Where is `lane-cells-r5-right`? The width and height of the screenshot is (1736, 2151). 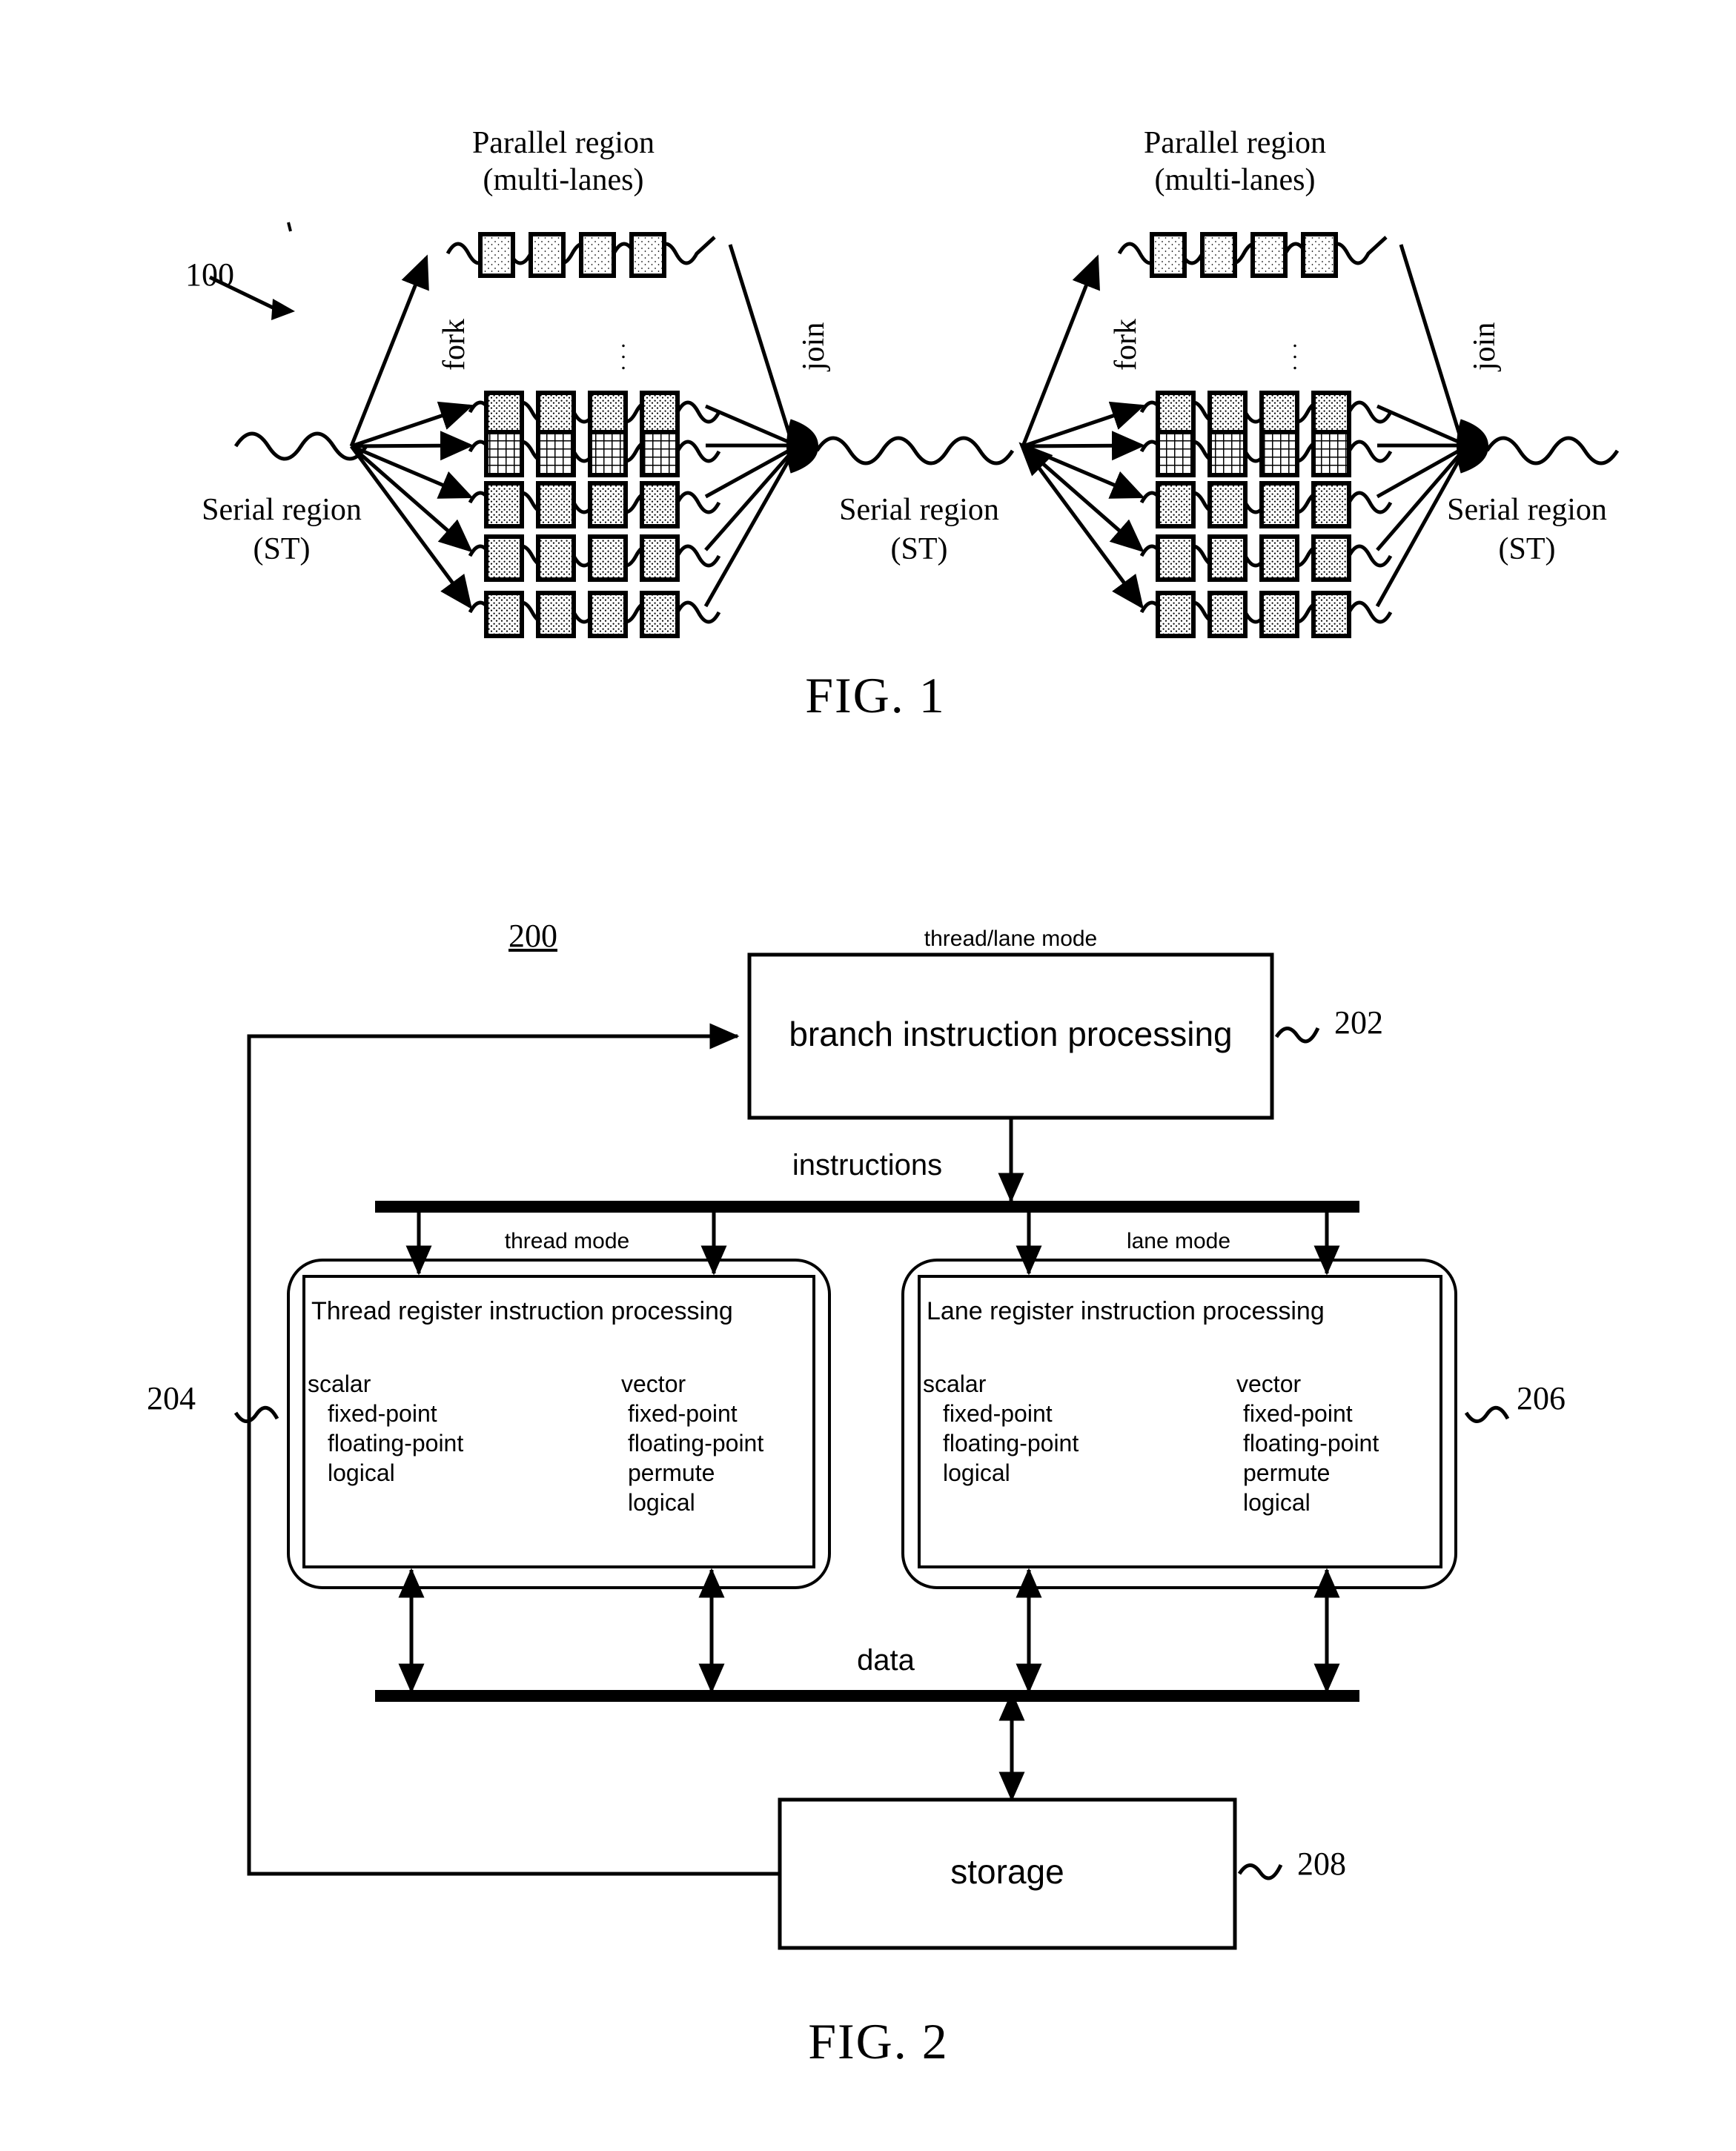 lane-cells-r5-right is located at coordinates (1254, 558).